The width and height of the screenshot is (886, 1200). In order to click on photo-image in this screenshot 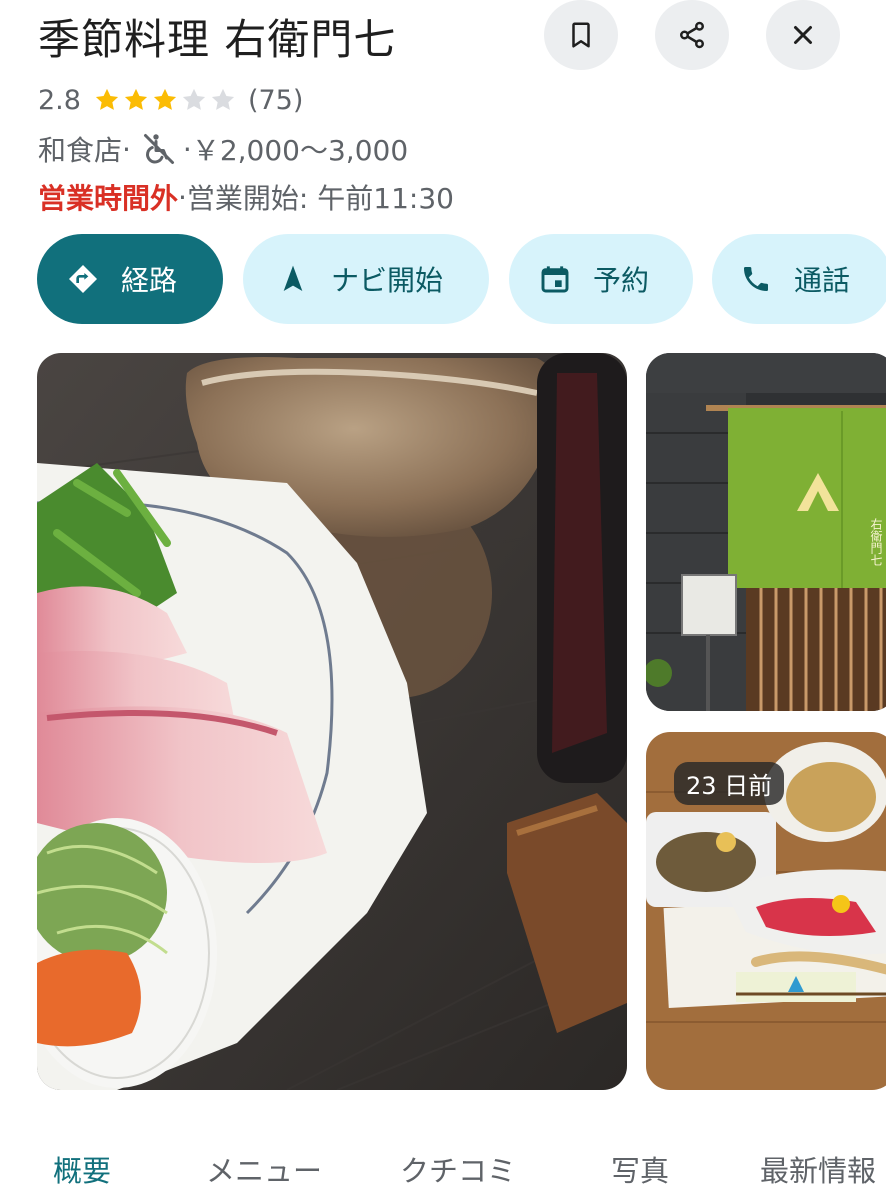, I will do `click(766, 532)`.